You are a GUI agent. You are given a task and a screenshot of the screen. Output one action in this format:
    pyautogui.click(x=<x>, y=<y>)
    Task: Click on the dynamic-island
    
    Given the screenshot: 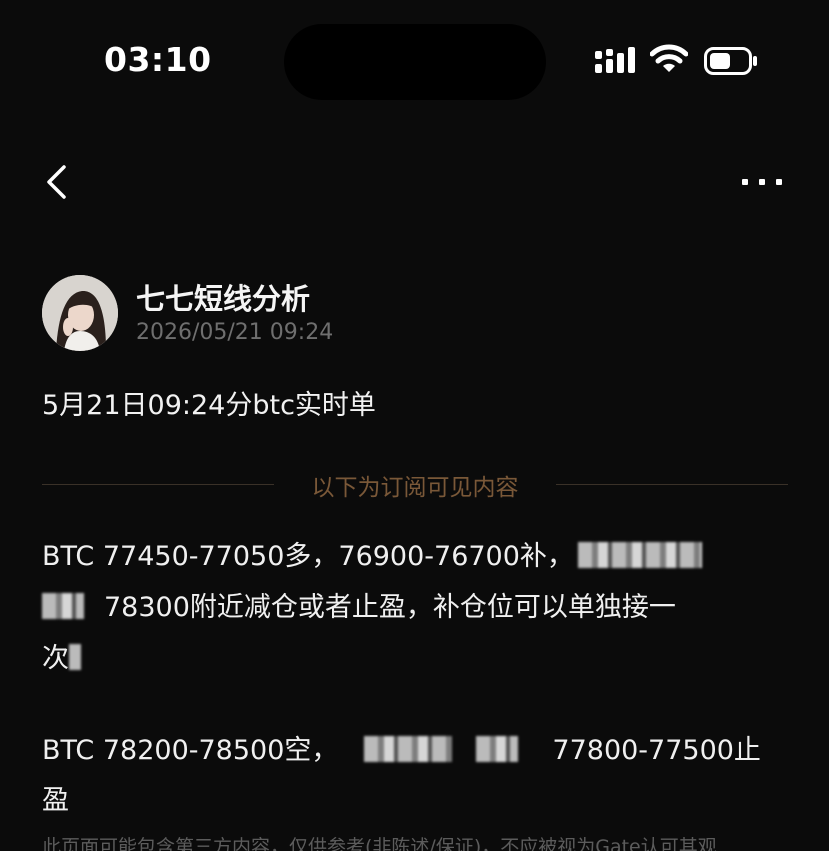 What is the action you would take?
    pyautogui.click(x=415, y=62)
    